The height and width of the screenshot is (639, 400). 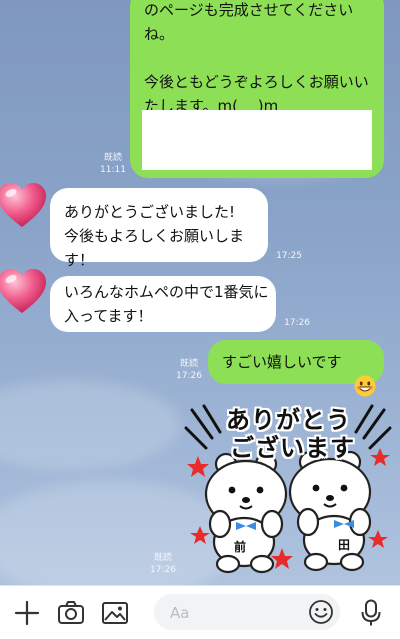 I want to click on message-text: すごい嬉しいです, so click(x=282, y=362).